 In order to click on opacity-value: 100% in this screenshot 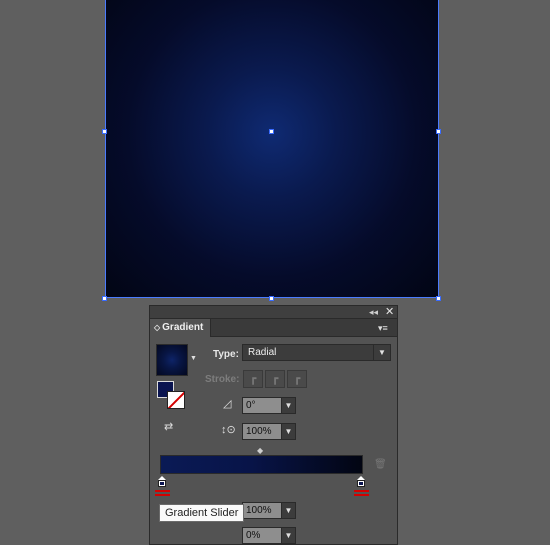, I will do `click(259, 510)`.